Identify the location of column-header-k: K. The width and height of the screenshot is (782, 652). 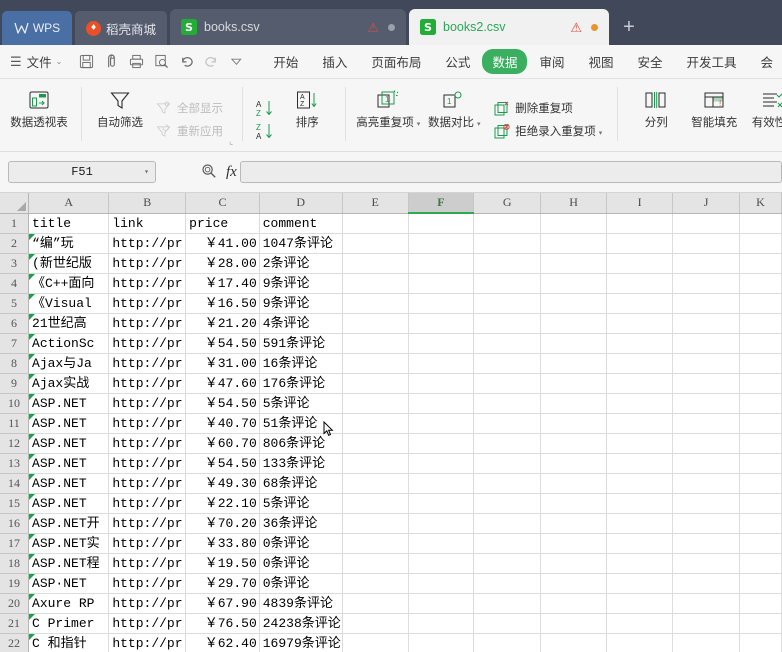
(760, 203).